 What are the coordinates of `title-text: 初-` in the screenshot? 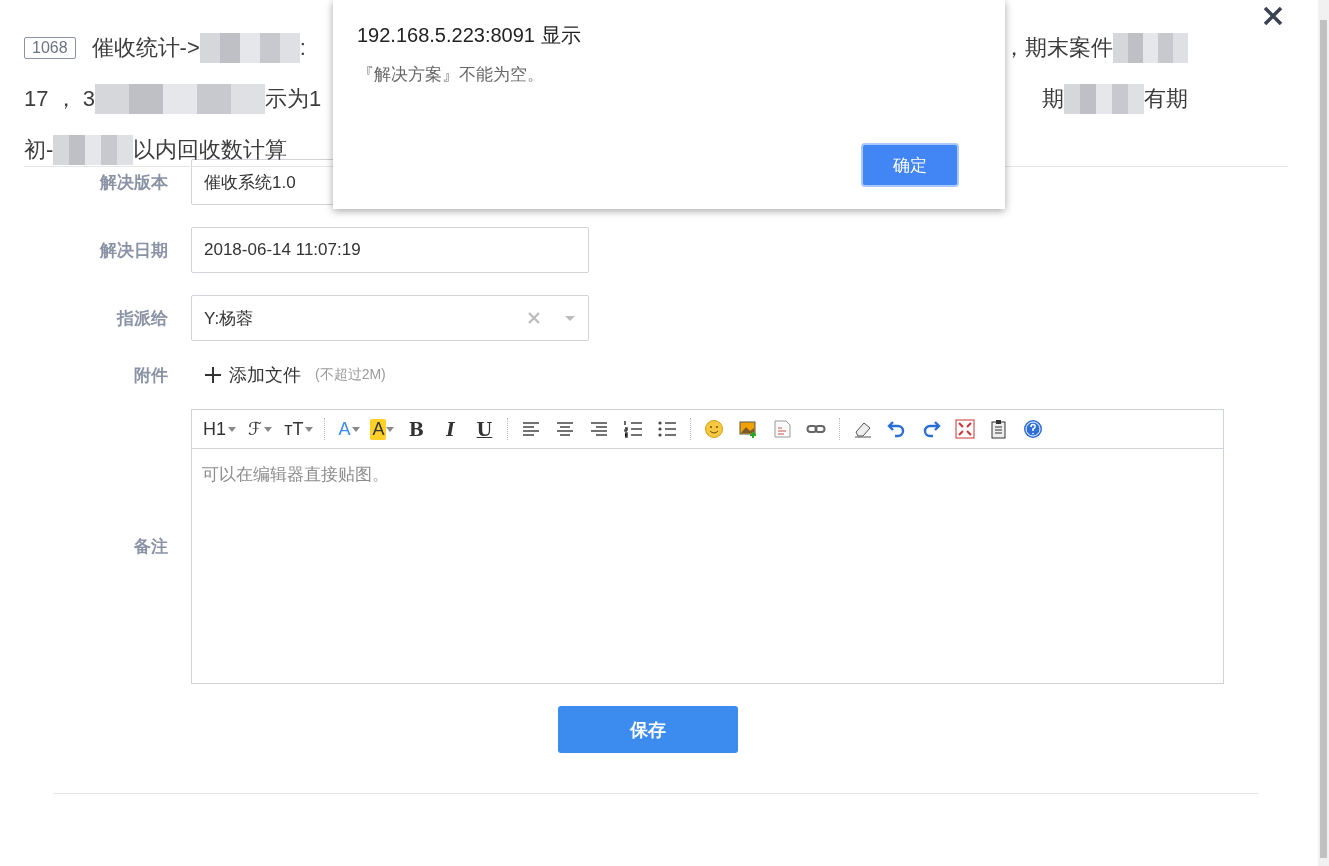 It's located at (39, 149).